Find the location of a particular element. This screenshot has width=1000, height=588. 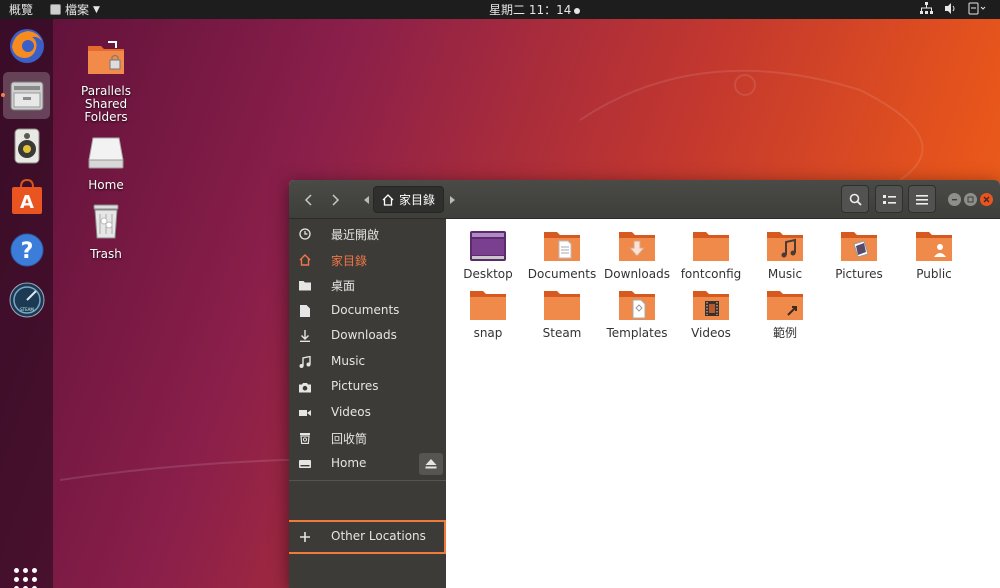

sidebar-item-videos: Videos is located at coordinates (367, 412).